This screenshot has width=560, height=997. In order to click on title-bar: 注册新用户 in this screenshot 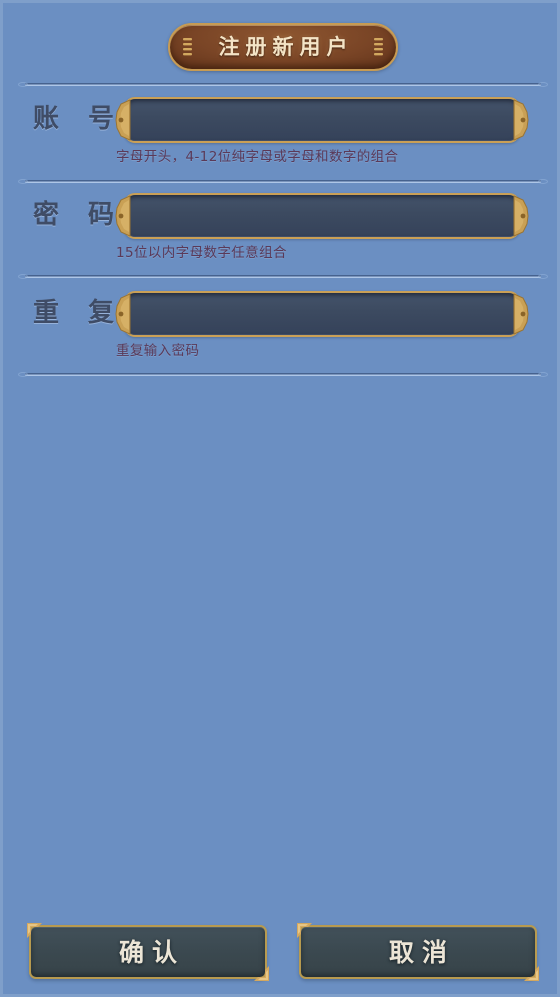, I will do `click(280, 47)`.